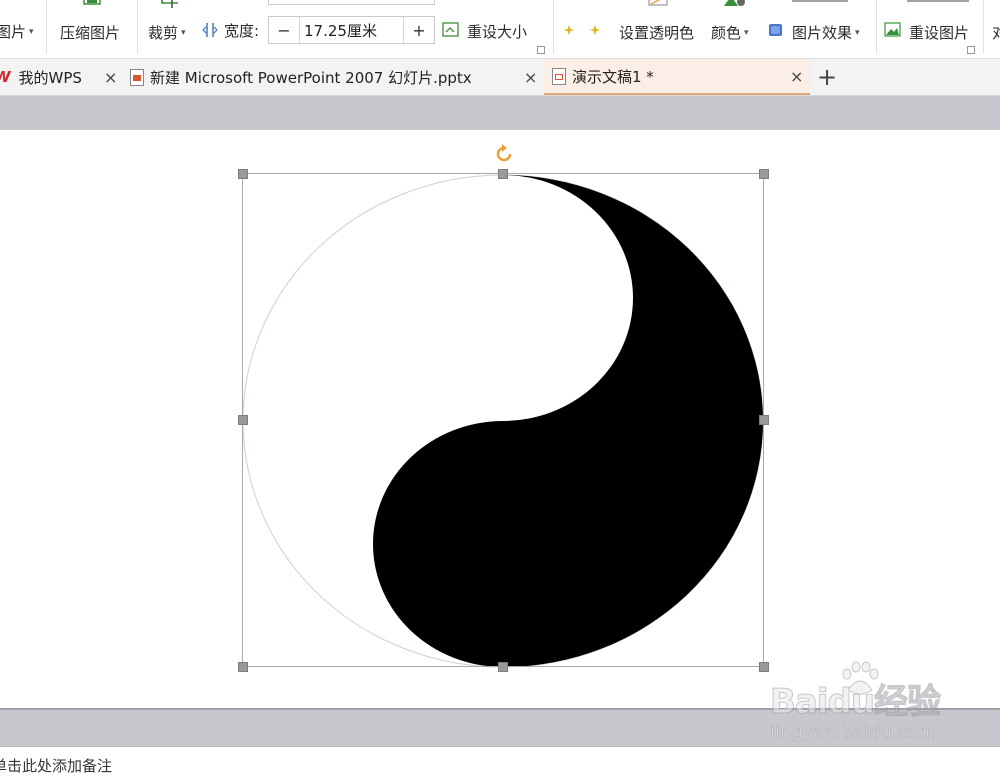 This screenshot has width=1000, height=776. I want to click on toolbar-label-partial, so click(939, 2).